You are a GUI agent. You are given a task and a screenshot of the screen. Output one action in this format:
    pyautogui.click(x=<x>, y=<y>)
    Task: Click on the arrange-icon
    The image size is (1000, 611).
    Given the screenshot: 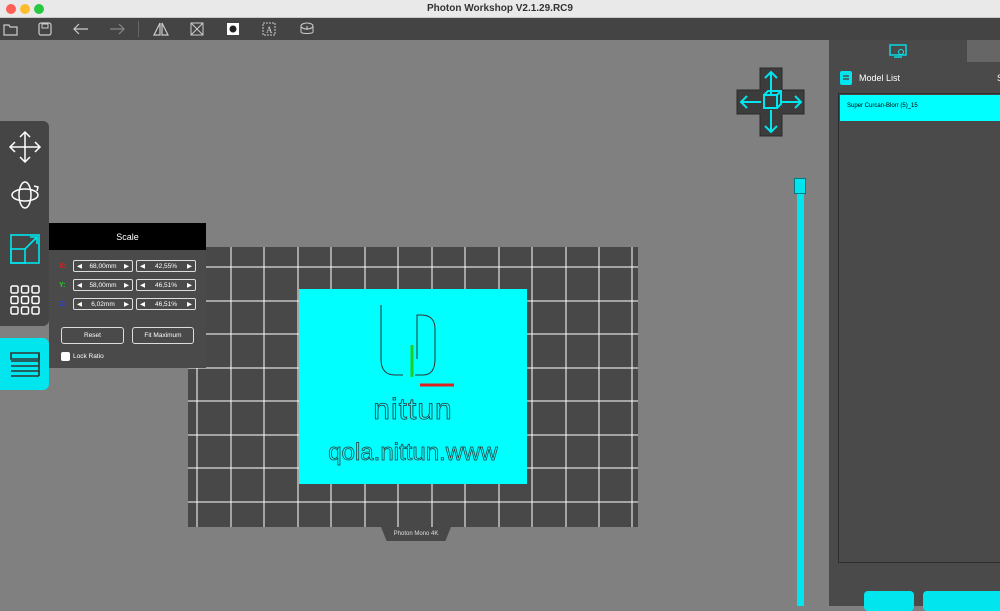 What is the action you would take?
    pyautogui.click(x=24, y=300)
    